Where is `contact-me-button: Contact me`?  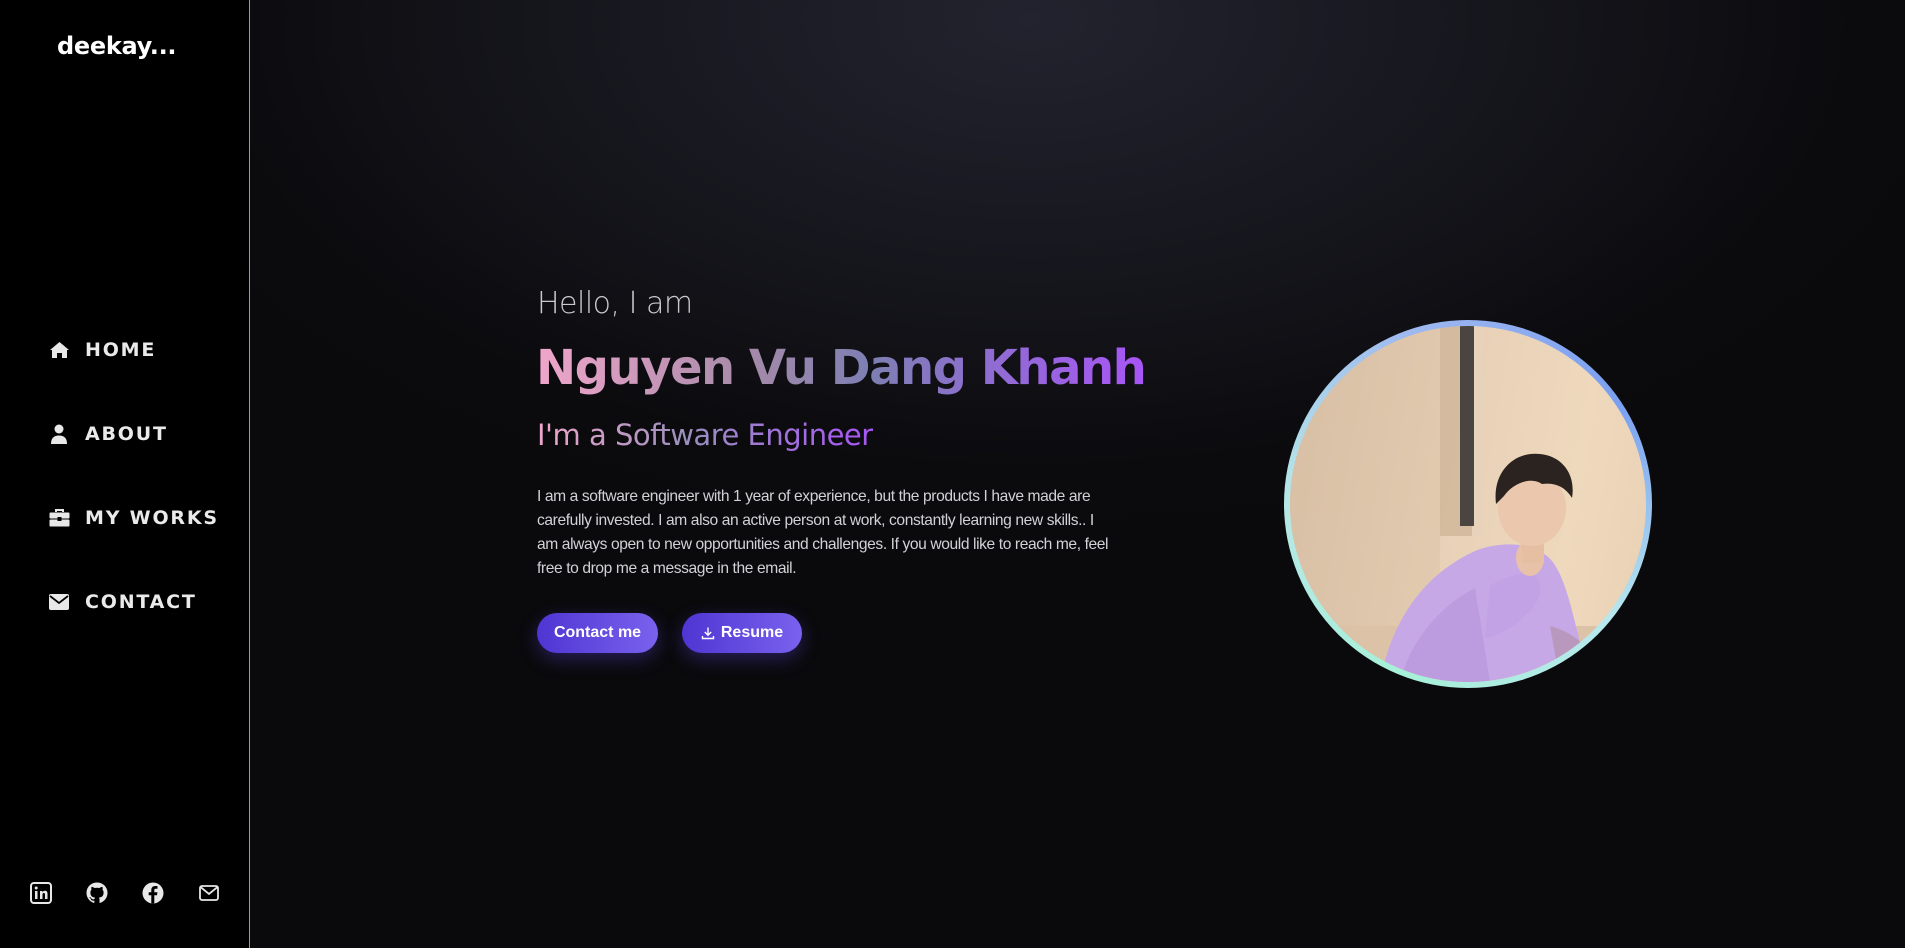
contact-me-button: Contact me is located at coordinates (597, 633).